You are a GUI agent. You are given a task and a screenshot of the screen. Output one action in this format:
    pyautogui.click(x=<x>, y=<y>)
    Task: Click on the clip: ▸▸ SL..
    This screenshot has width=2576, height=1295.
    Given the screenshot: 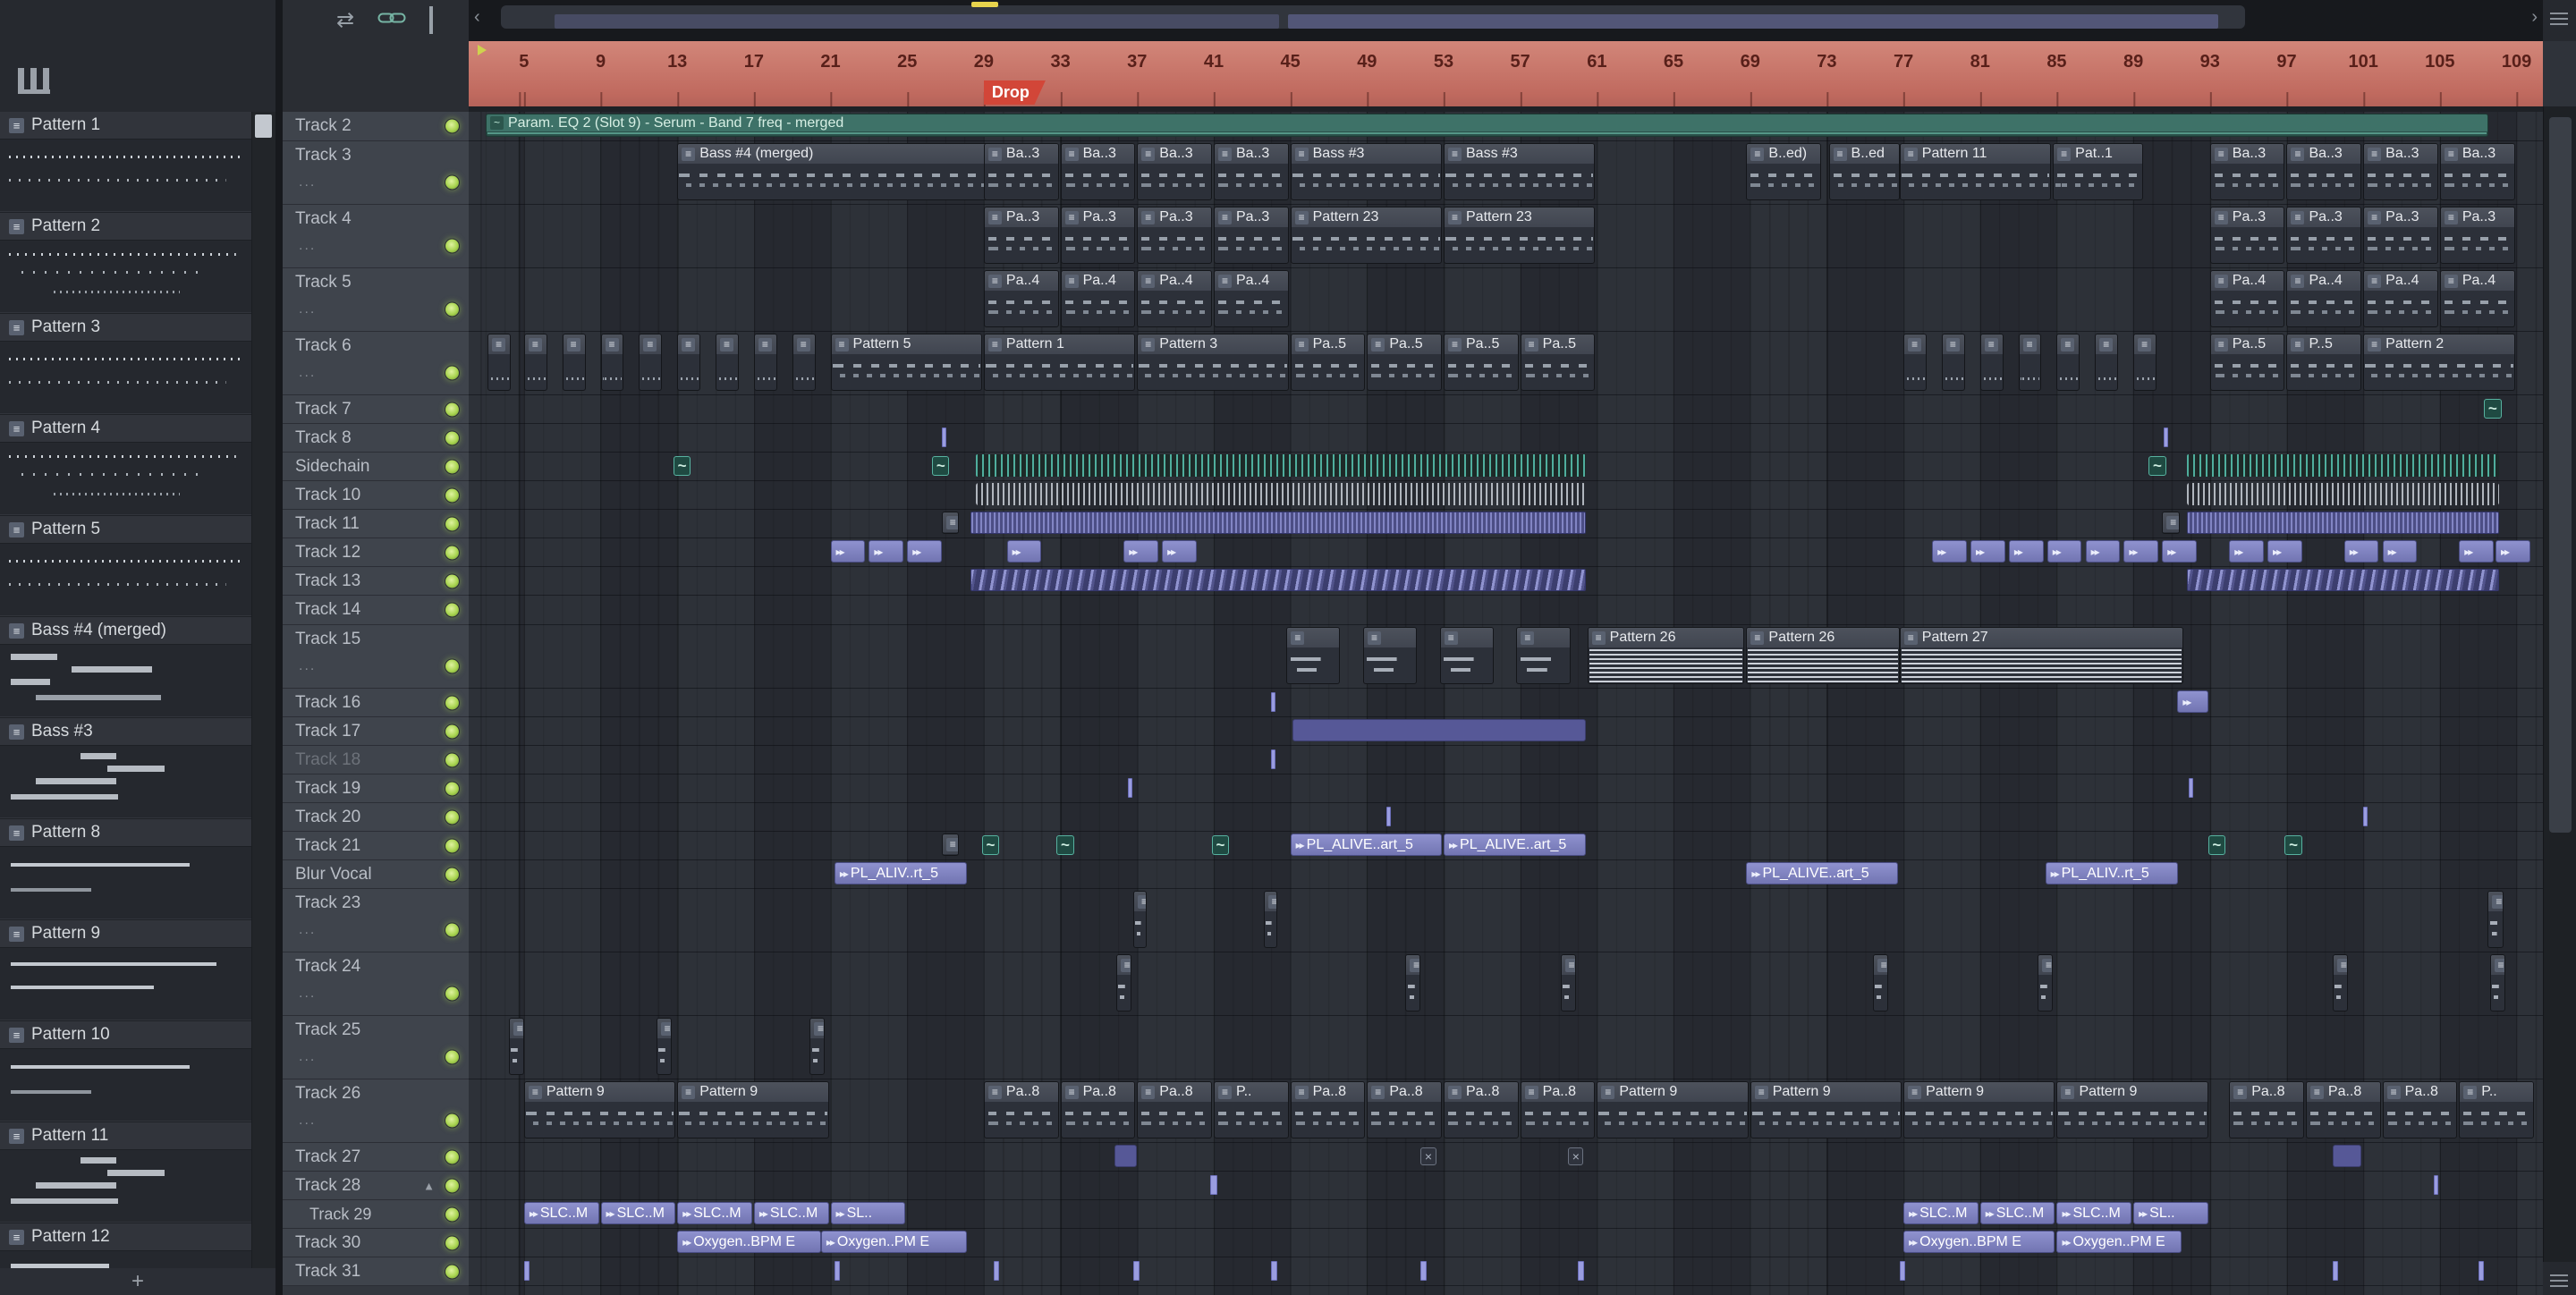 What is the action you would take?
    pyautogui.click(x=868, y=1213)
    